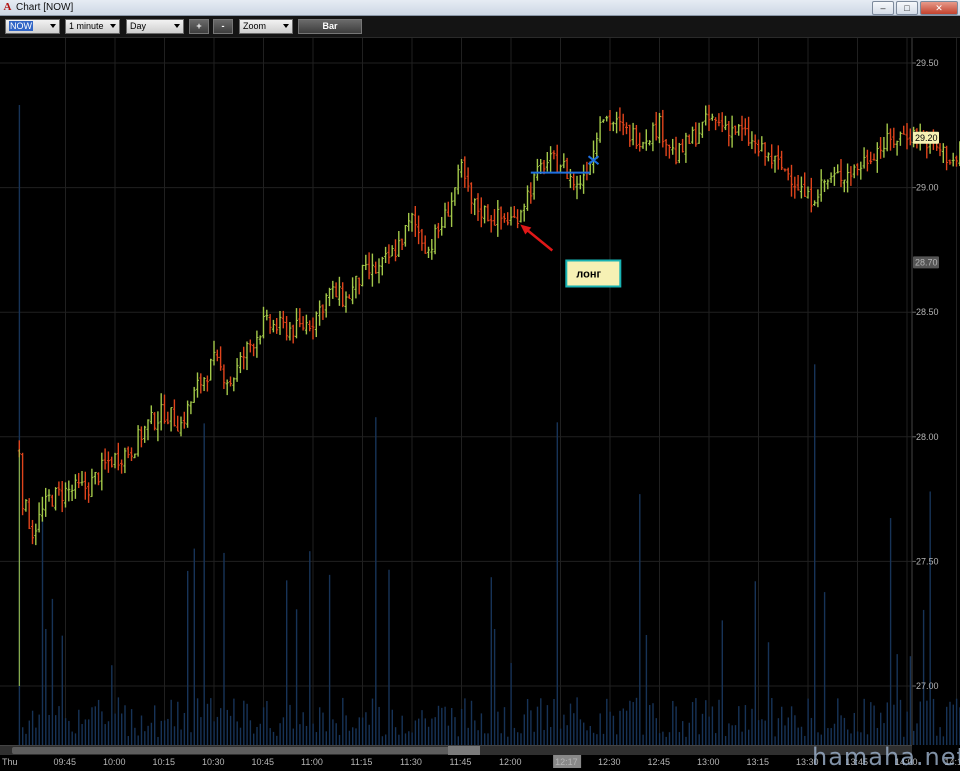 The height and width of the screenshot is (771, 960). What do you see at coordinates (939, 8) in the screenshot?
I see `close-icon: ✕` at bounding box center [939, 8].